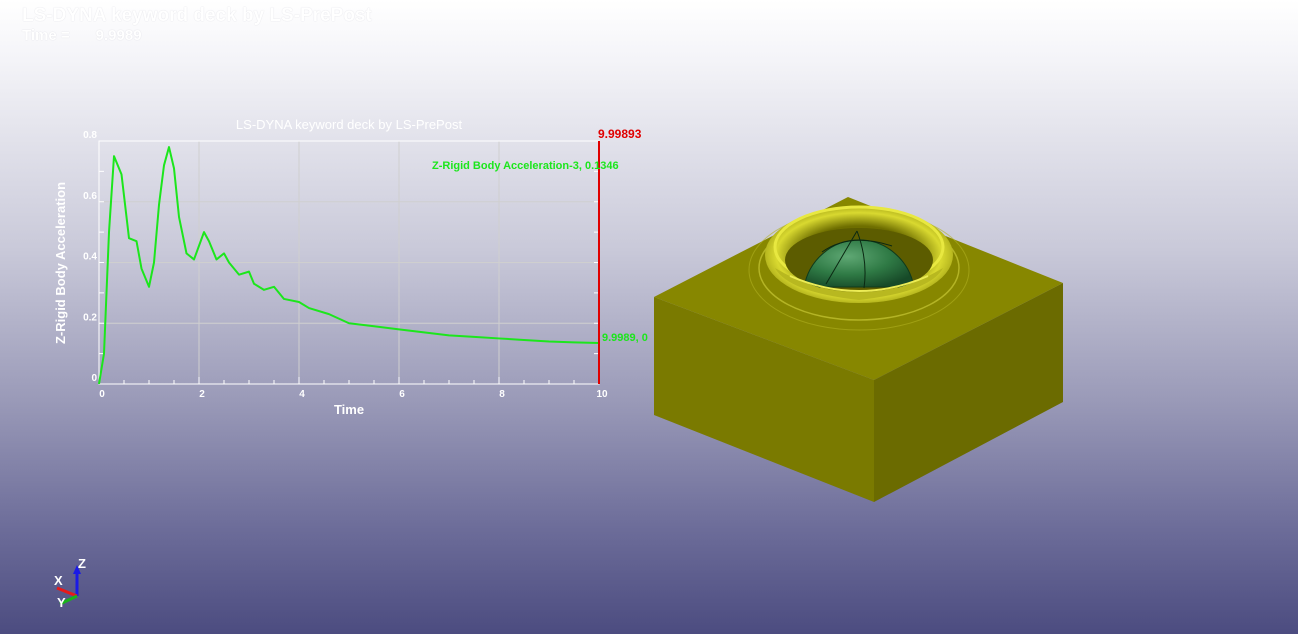 This screenshot has height=634, width=1298. Describe the element at coordinates (61, 602) in the screenshot. I see `y-axis-letter: Y` at that location.